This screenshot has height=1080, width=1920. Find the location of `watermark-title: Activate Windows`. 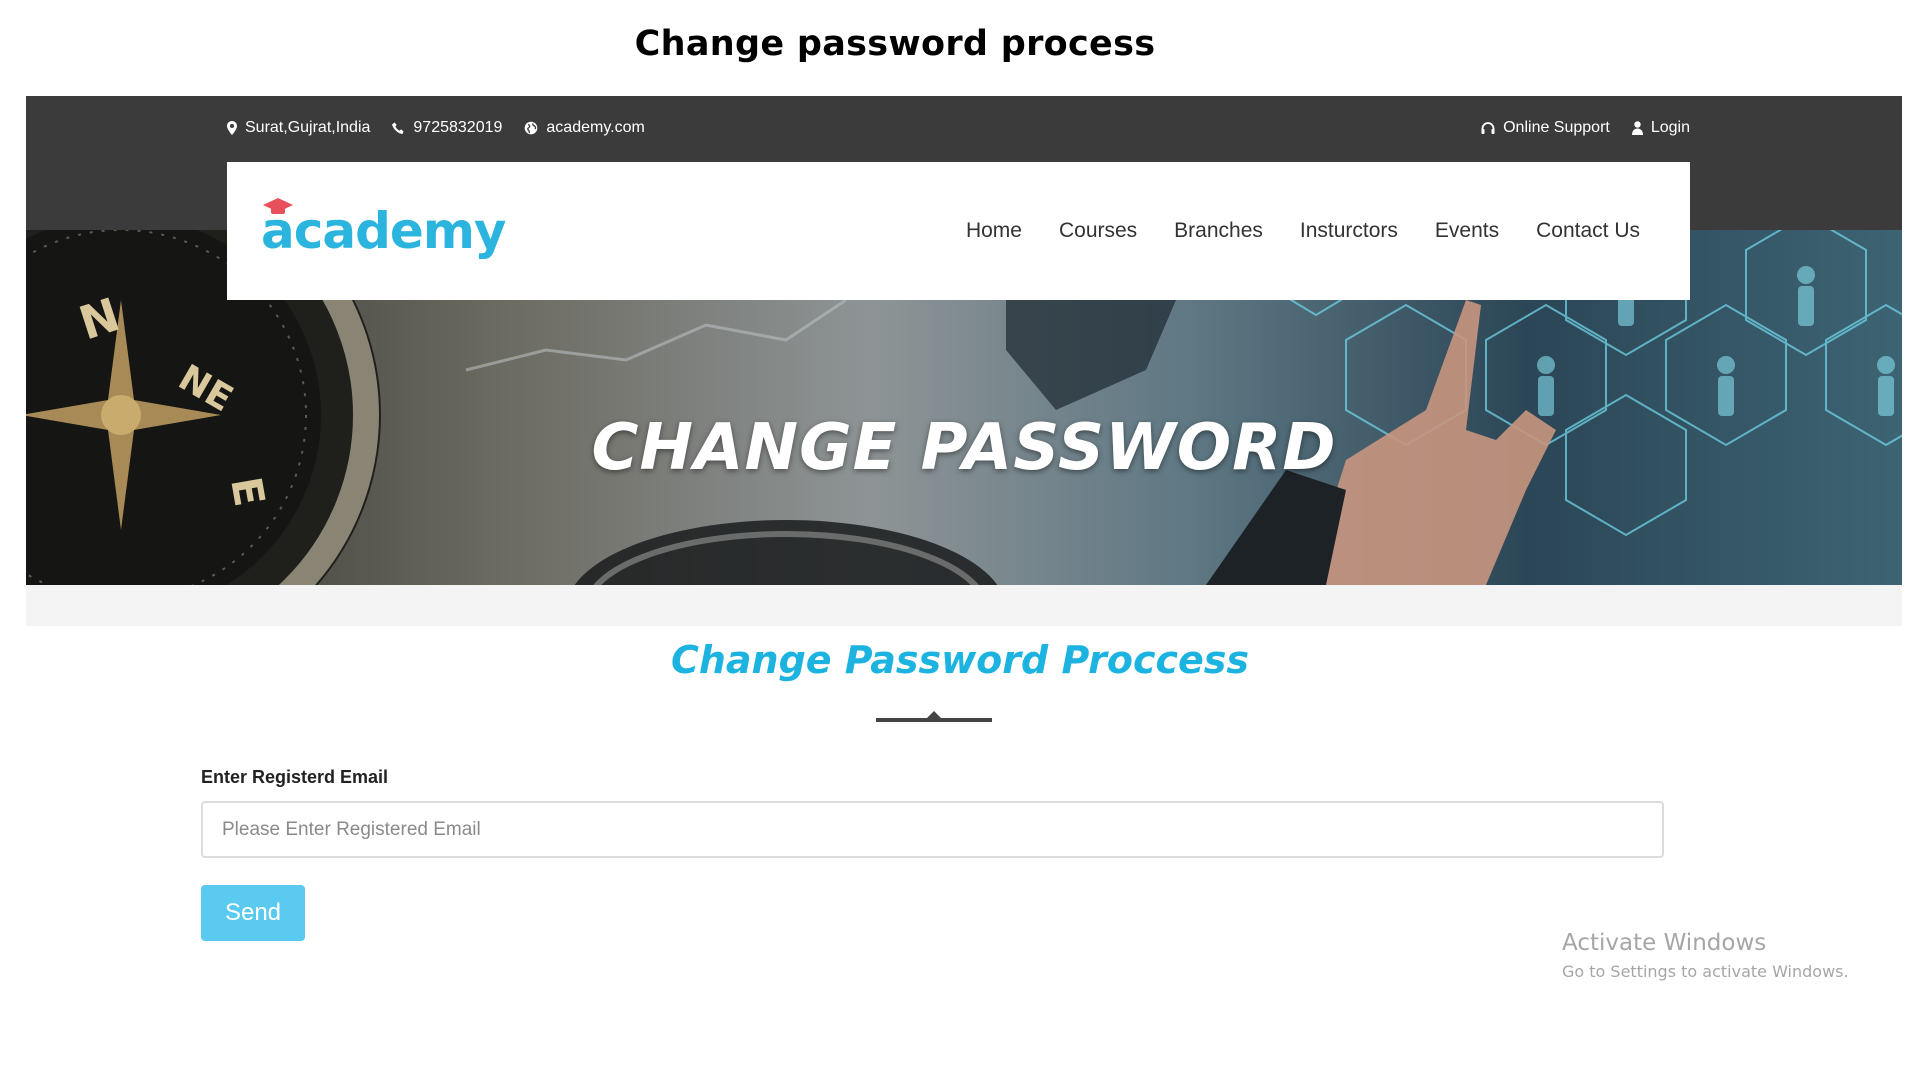

watermark-title: Activate Windows is located at coordinates (1664, 943).